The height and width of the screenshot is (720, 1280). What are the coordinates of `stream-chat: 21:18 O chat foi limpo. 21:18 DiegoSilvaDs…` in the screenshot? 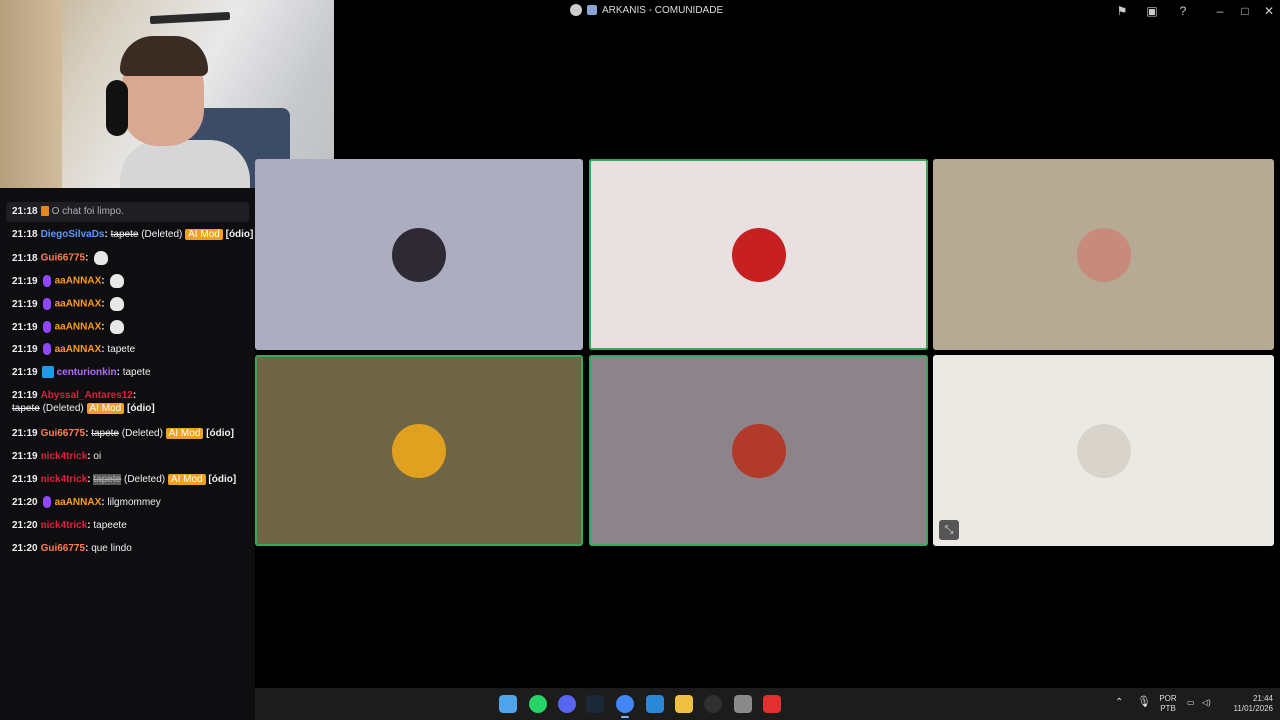 It's located at (127, 454).